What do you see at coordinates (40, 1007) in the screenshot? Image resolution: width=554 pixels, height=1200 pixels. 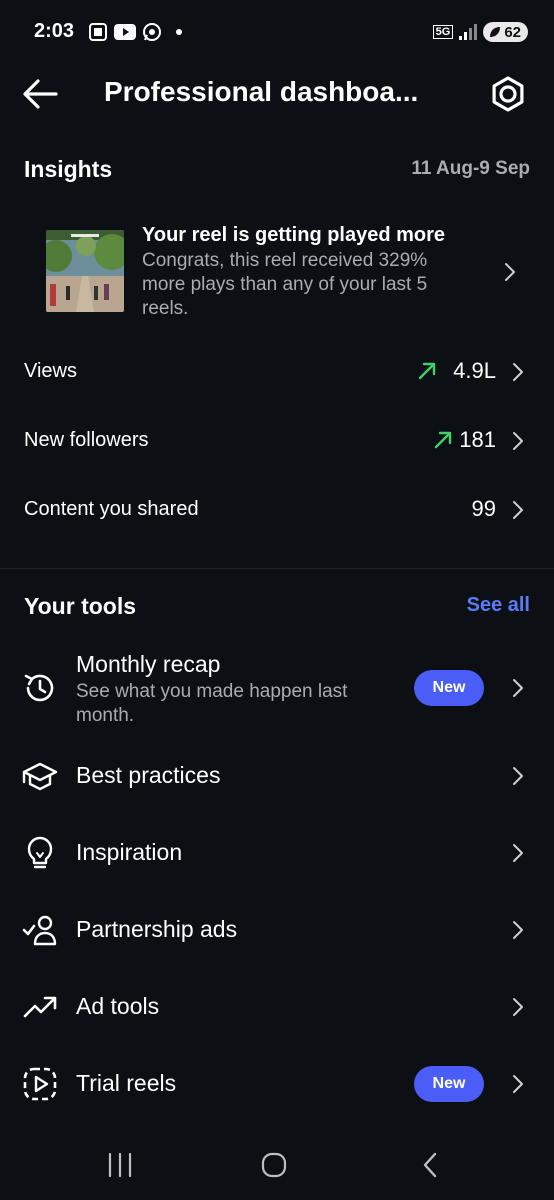 I see `trending-up-icon` at bounding box center [40, 1007].